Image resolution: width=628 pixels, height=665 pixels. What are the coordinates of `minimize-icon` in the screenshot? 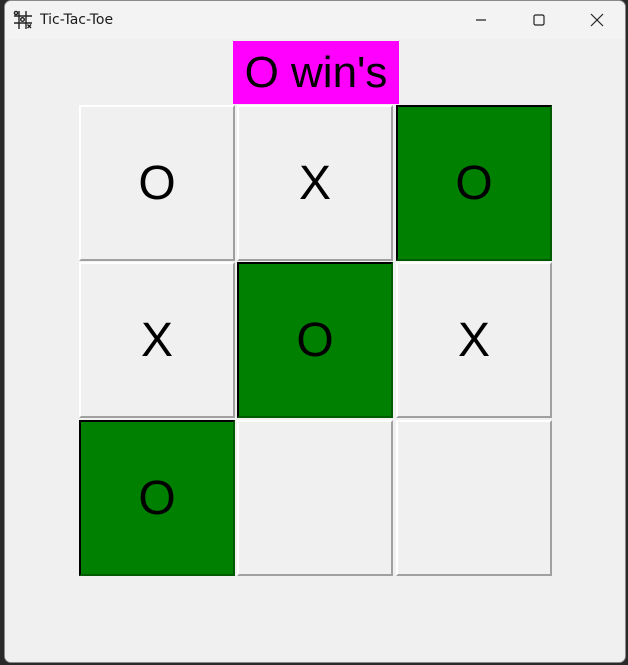 It's located at (481, 20).